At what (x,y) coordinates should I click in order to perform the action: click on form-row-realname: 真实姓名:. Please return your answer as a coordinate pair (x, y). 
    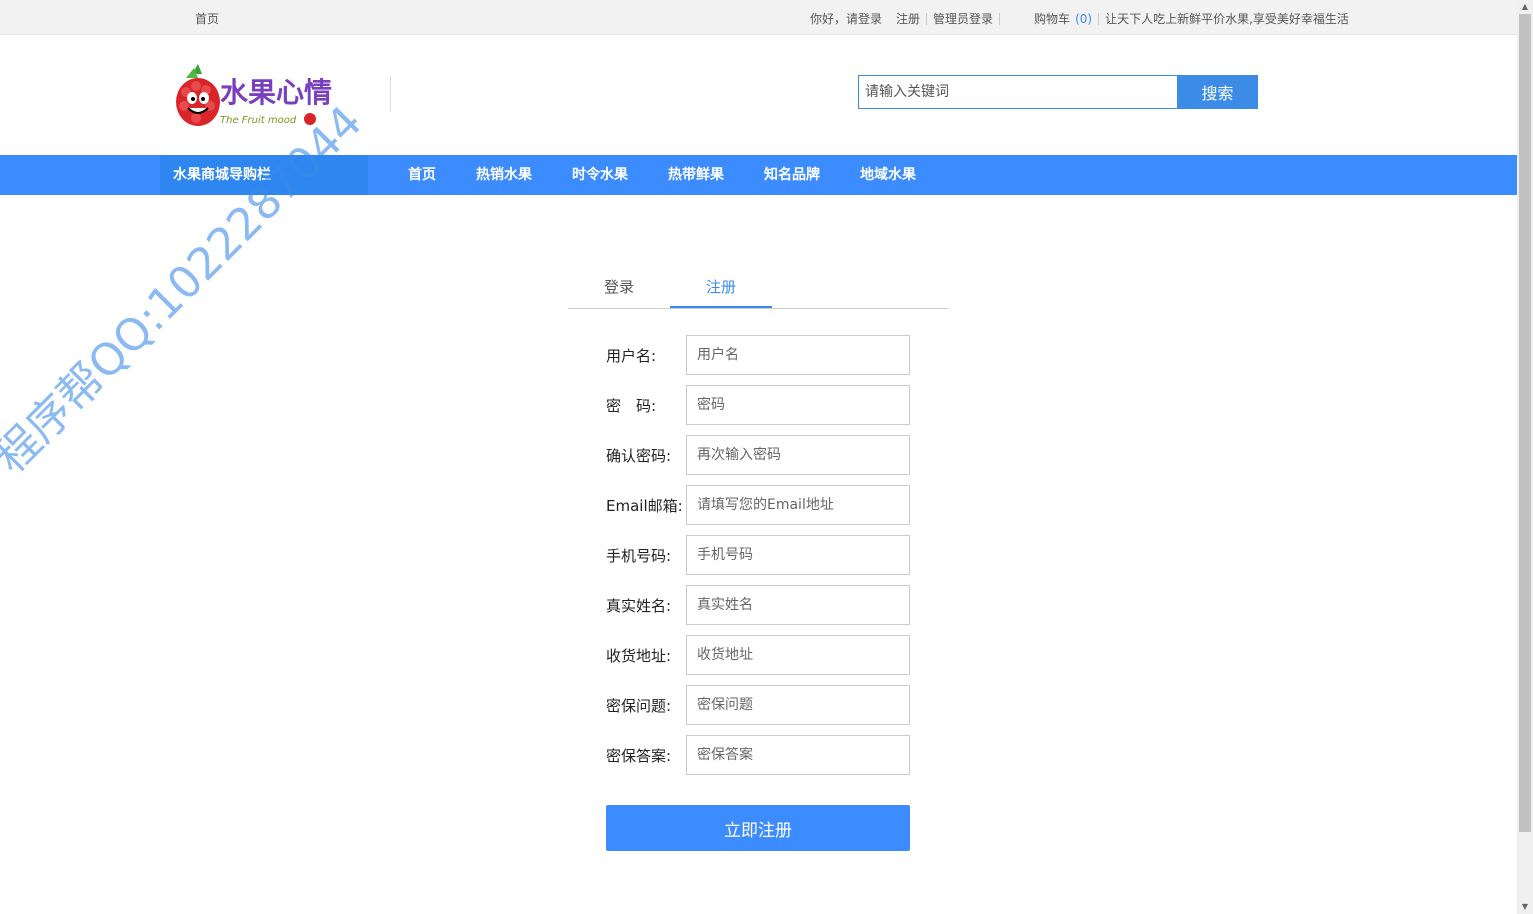
    Looking at the image, I should click on (758, 605).